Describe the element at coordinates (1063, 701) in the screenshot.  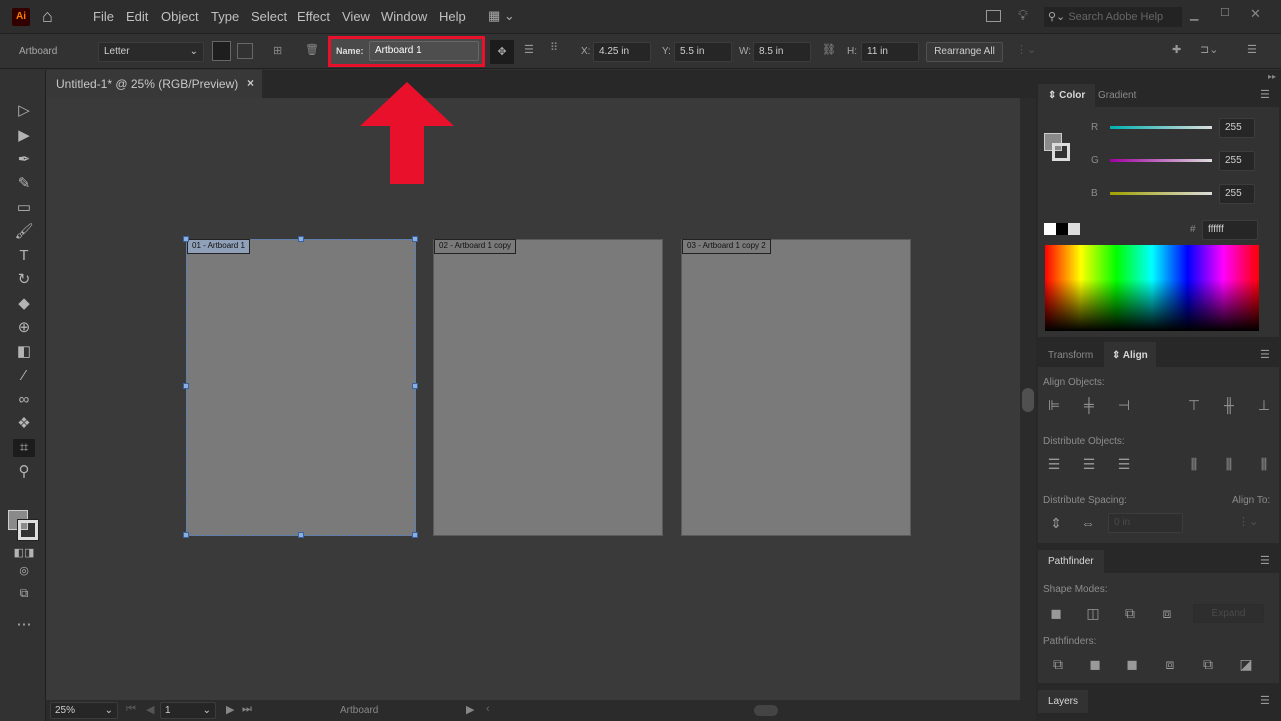
I see `layers-tab: Layers` at that location.